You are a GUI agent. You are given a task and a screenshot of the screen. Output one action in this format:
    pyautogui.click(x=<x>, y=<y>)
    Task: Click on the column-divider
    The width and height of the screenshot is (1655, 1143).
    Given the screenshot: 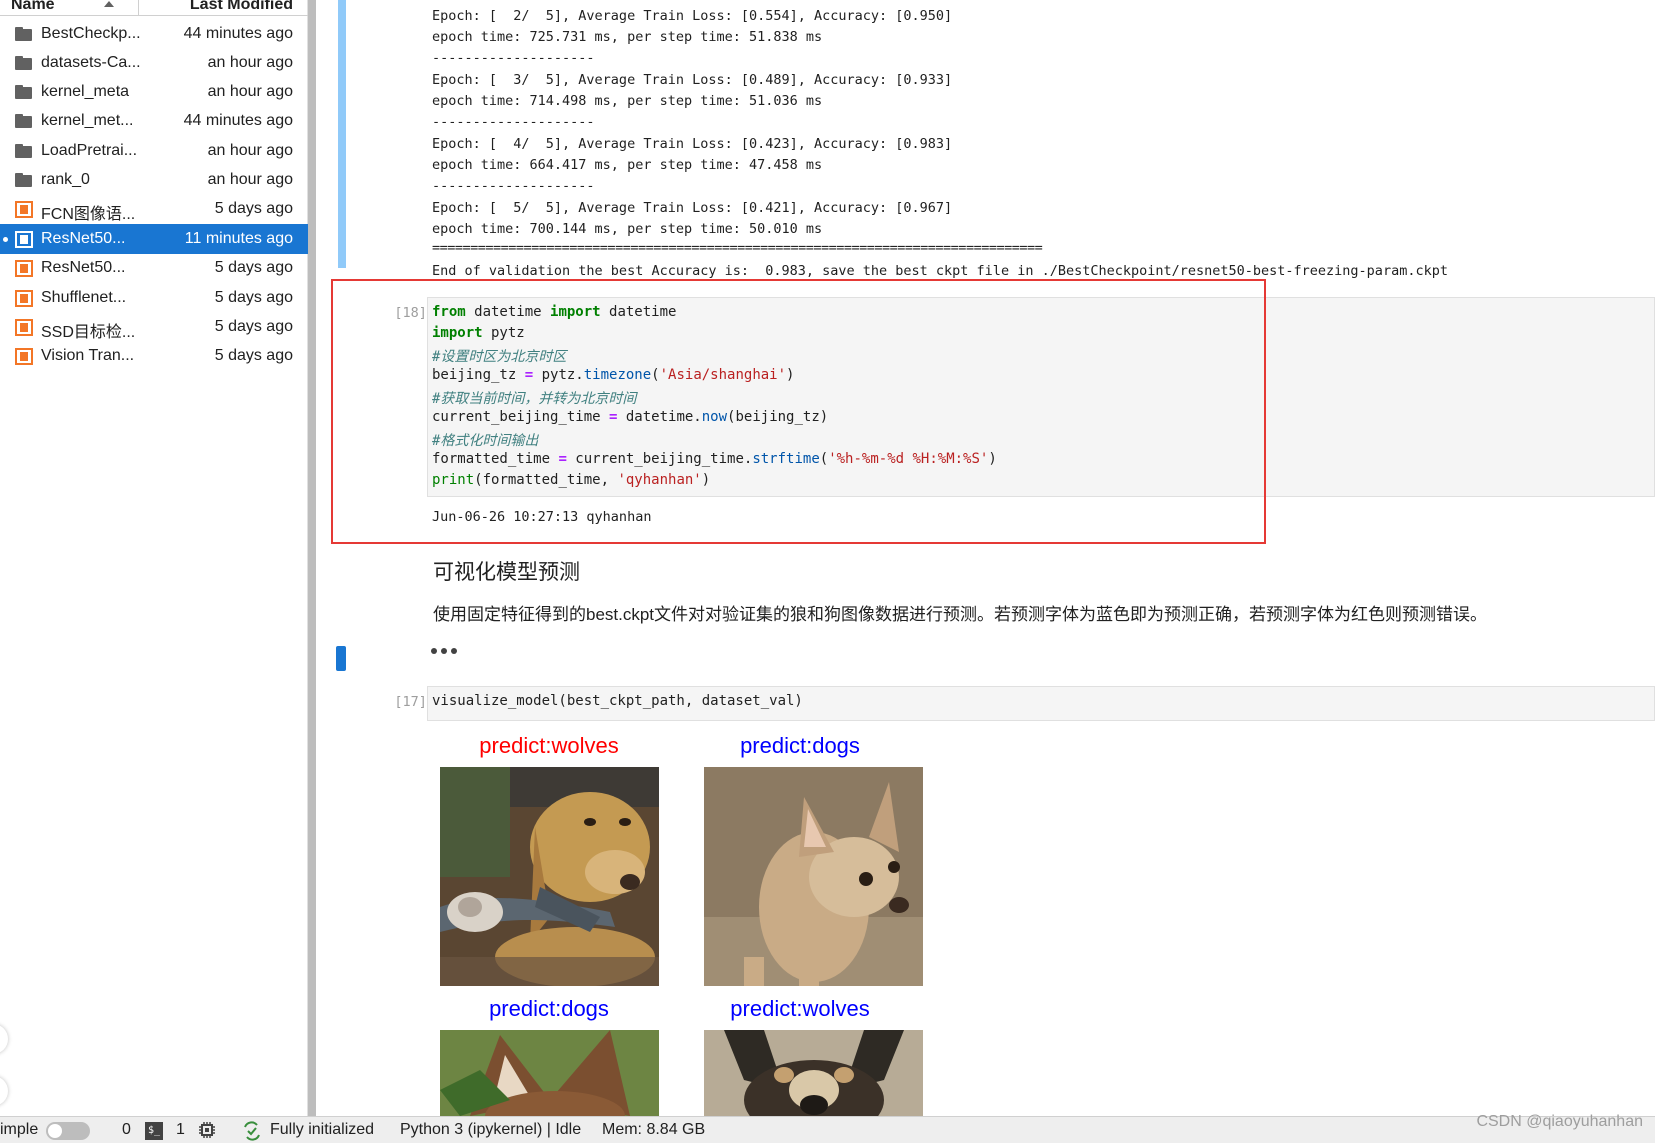 What is the action you would take?
    pyautogui.click(x=138, y=8)
    